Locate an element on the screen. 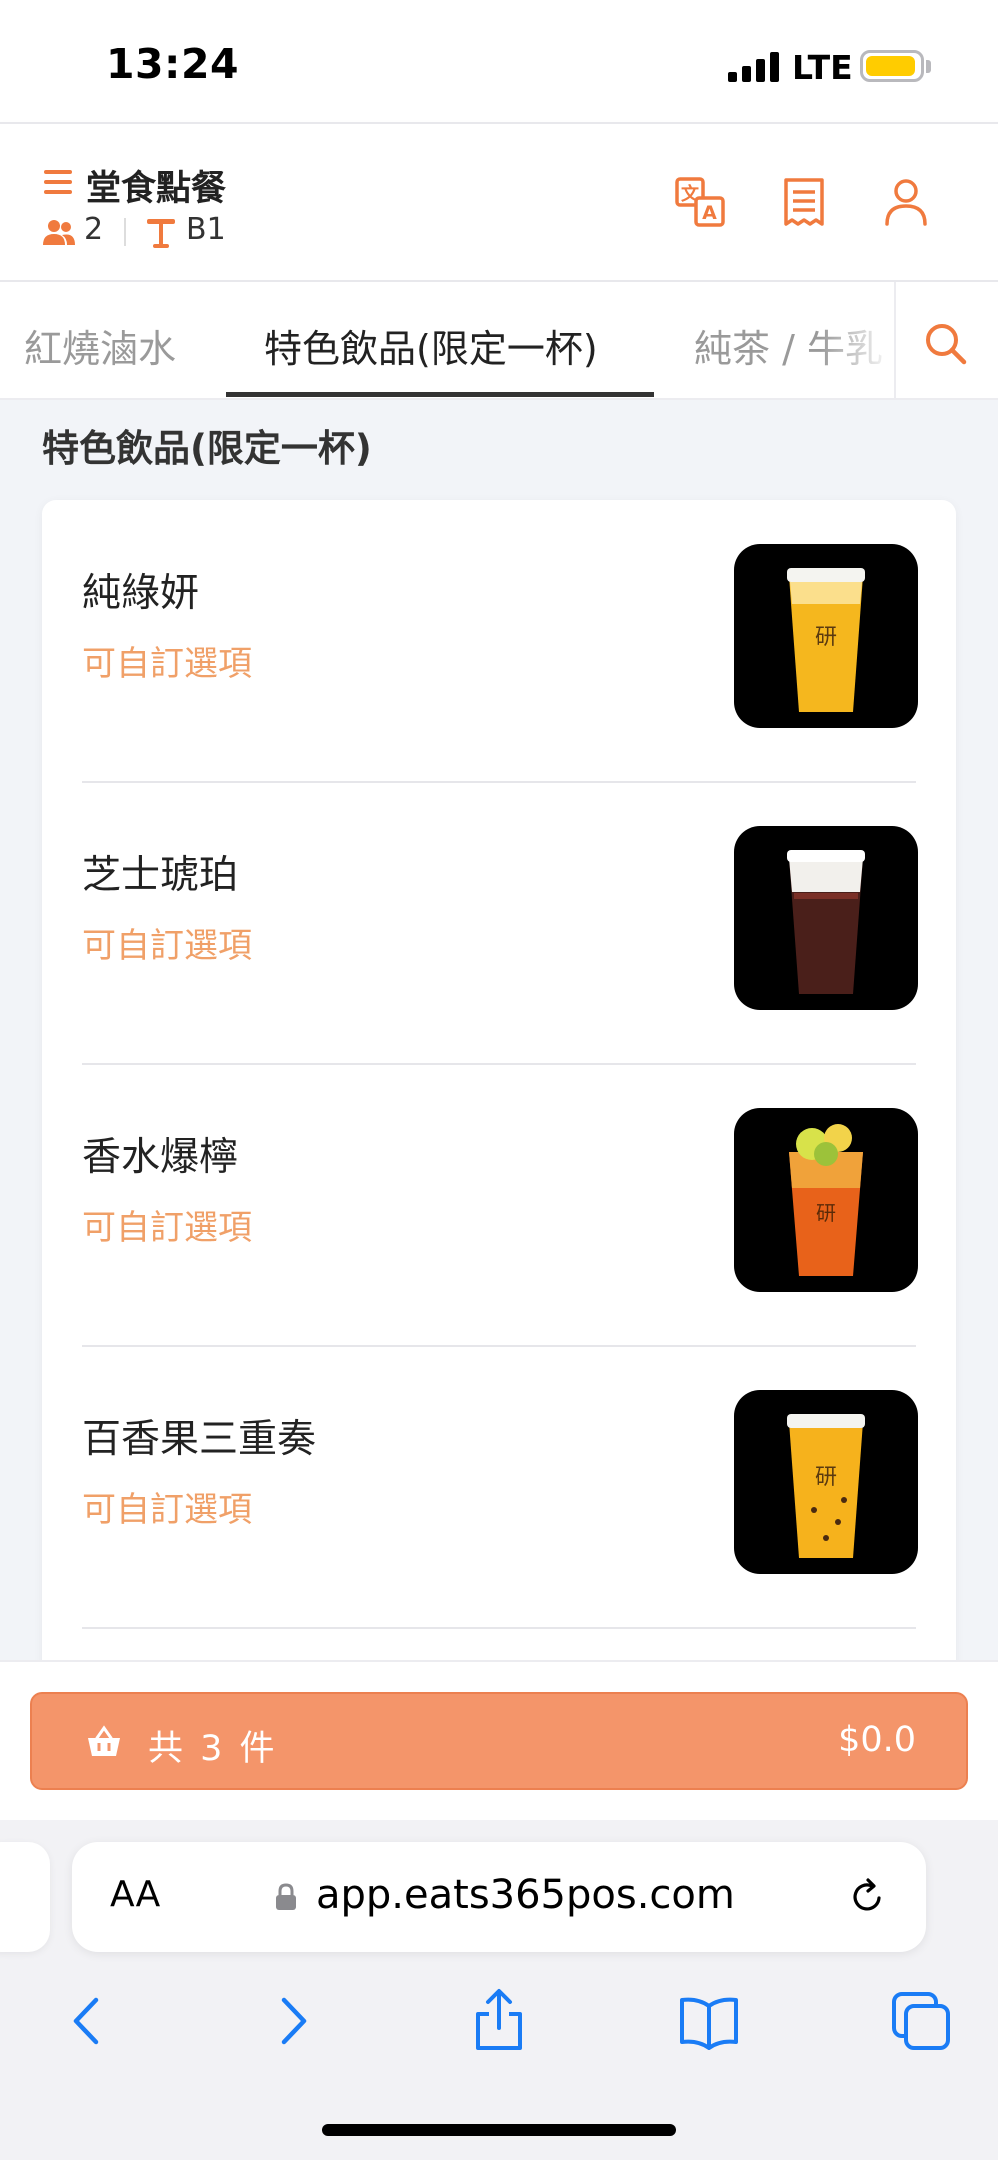  menu-item: 芝士琥珀 可自訂選項 is located at coordinates (499, 923).